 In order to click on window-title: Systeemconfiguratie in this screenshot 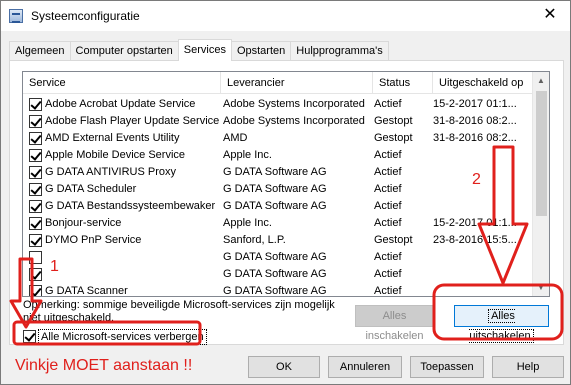, I will do `click(85, 16)`.